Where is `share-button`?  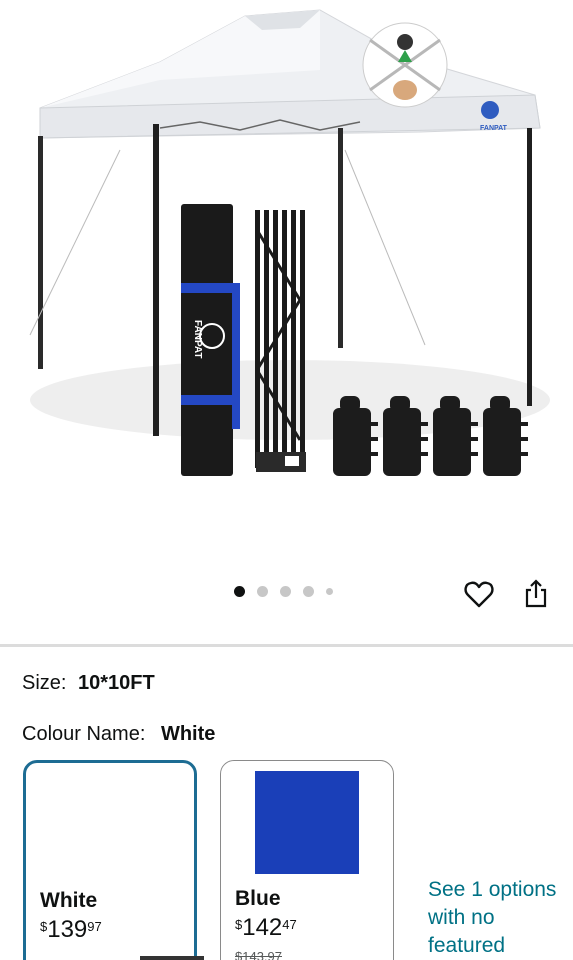
share-button is located at coordinates (536, 594).